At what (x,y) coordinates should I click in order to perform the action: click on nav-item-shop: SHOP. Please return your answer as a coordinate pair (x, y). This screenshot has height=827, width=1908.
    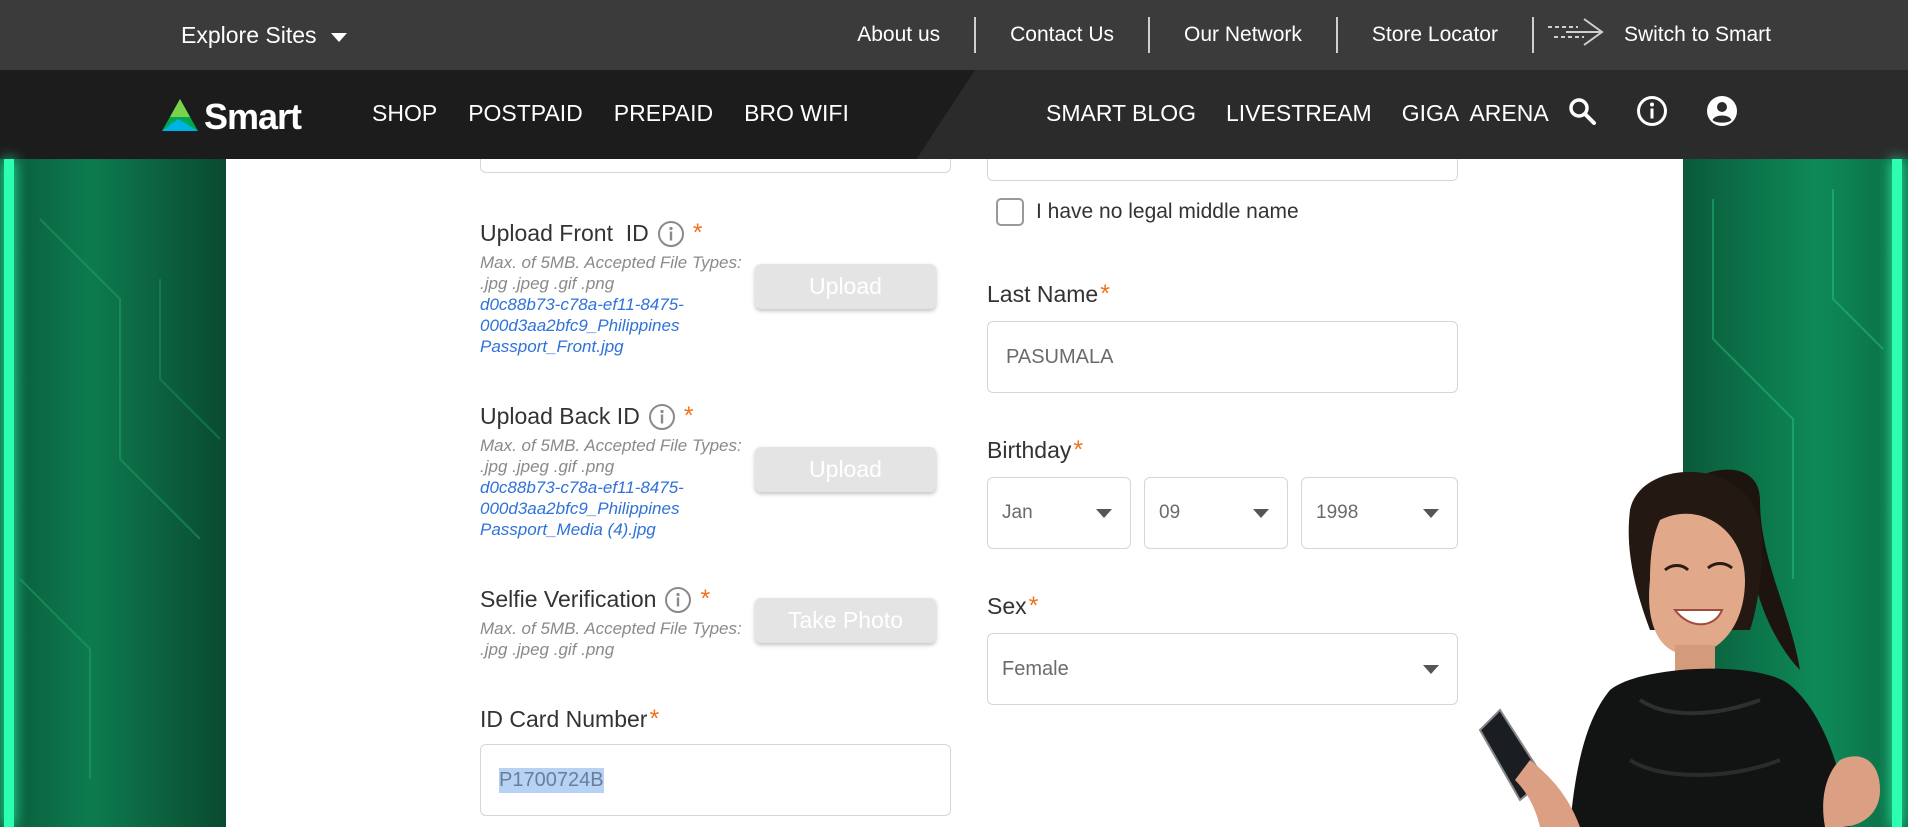
    Looking at the image, I should click on (404, 113).